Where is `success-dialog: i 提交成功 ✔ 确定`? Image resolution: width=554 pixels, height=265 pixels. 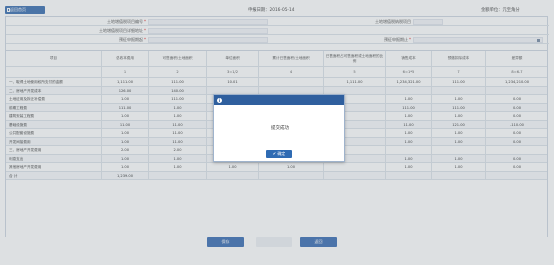 success-dialog: i 提交成功 ✔ 确定 is located at coordinates (279, 128).